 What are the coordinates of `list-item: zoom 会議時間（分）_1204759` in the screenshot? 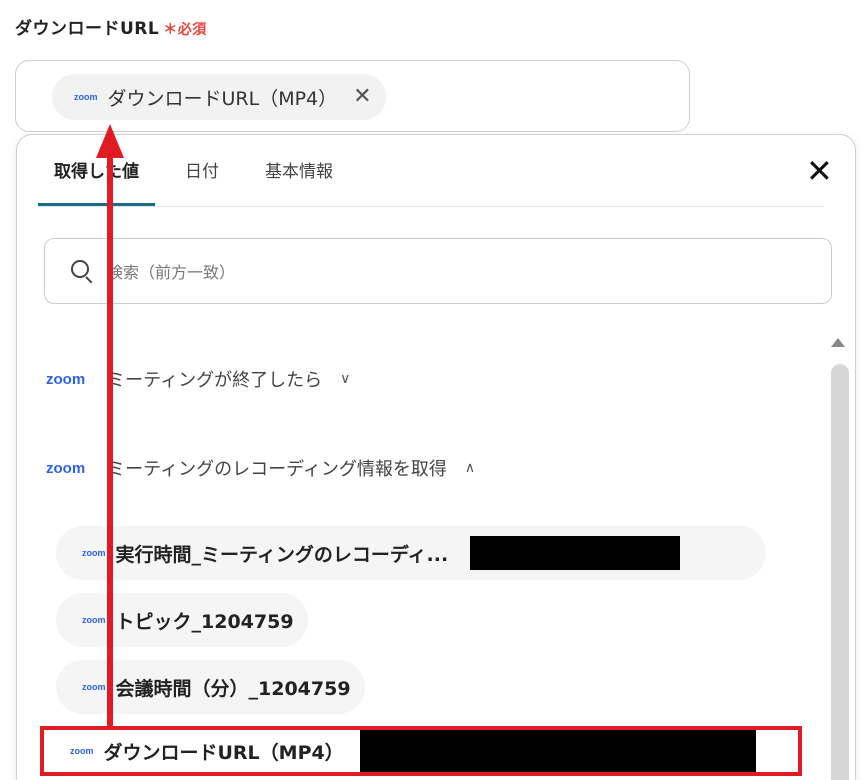 It's located at (210, 687).